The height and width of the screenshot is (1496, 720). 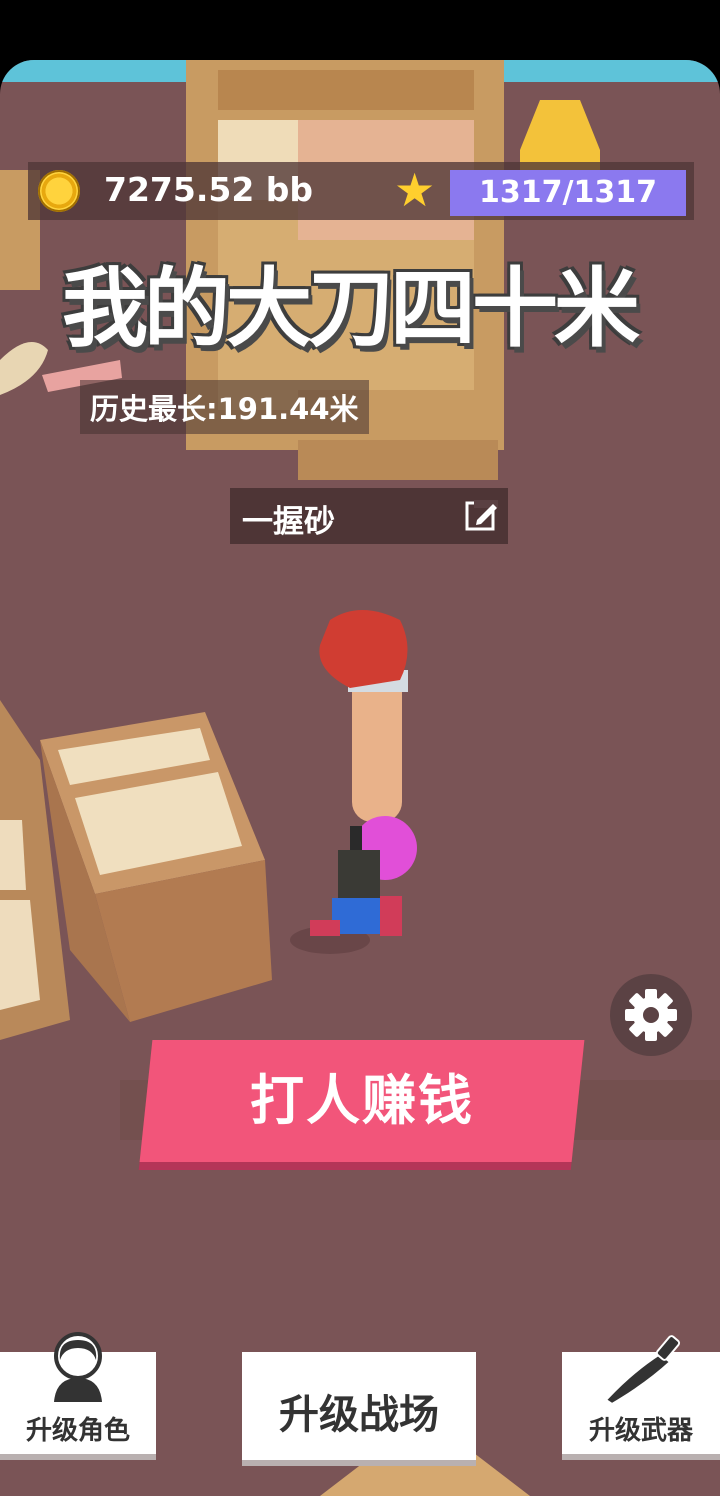 I want to click on bread-item, so click(x=24, y=368).